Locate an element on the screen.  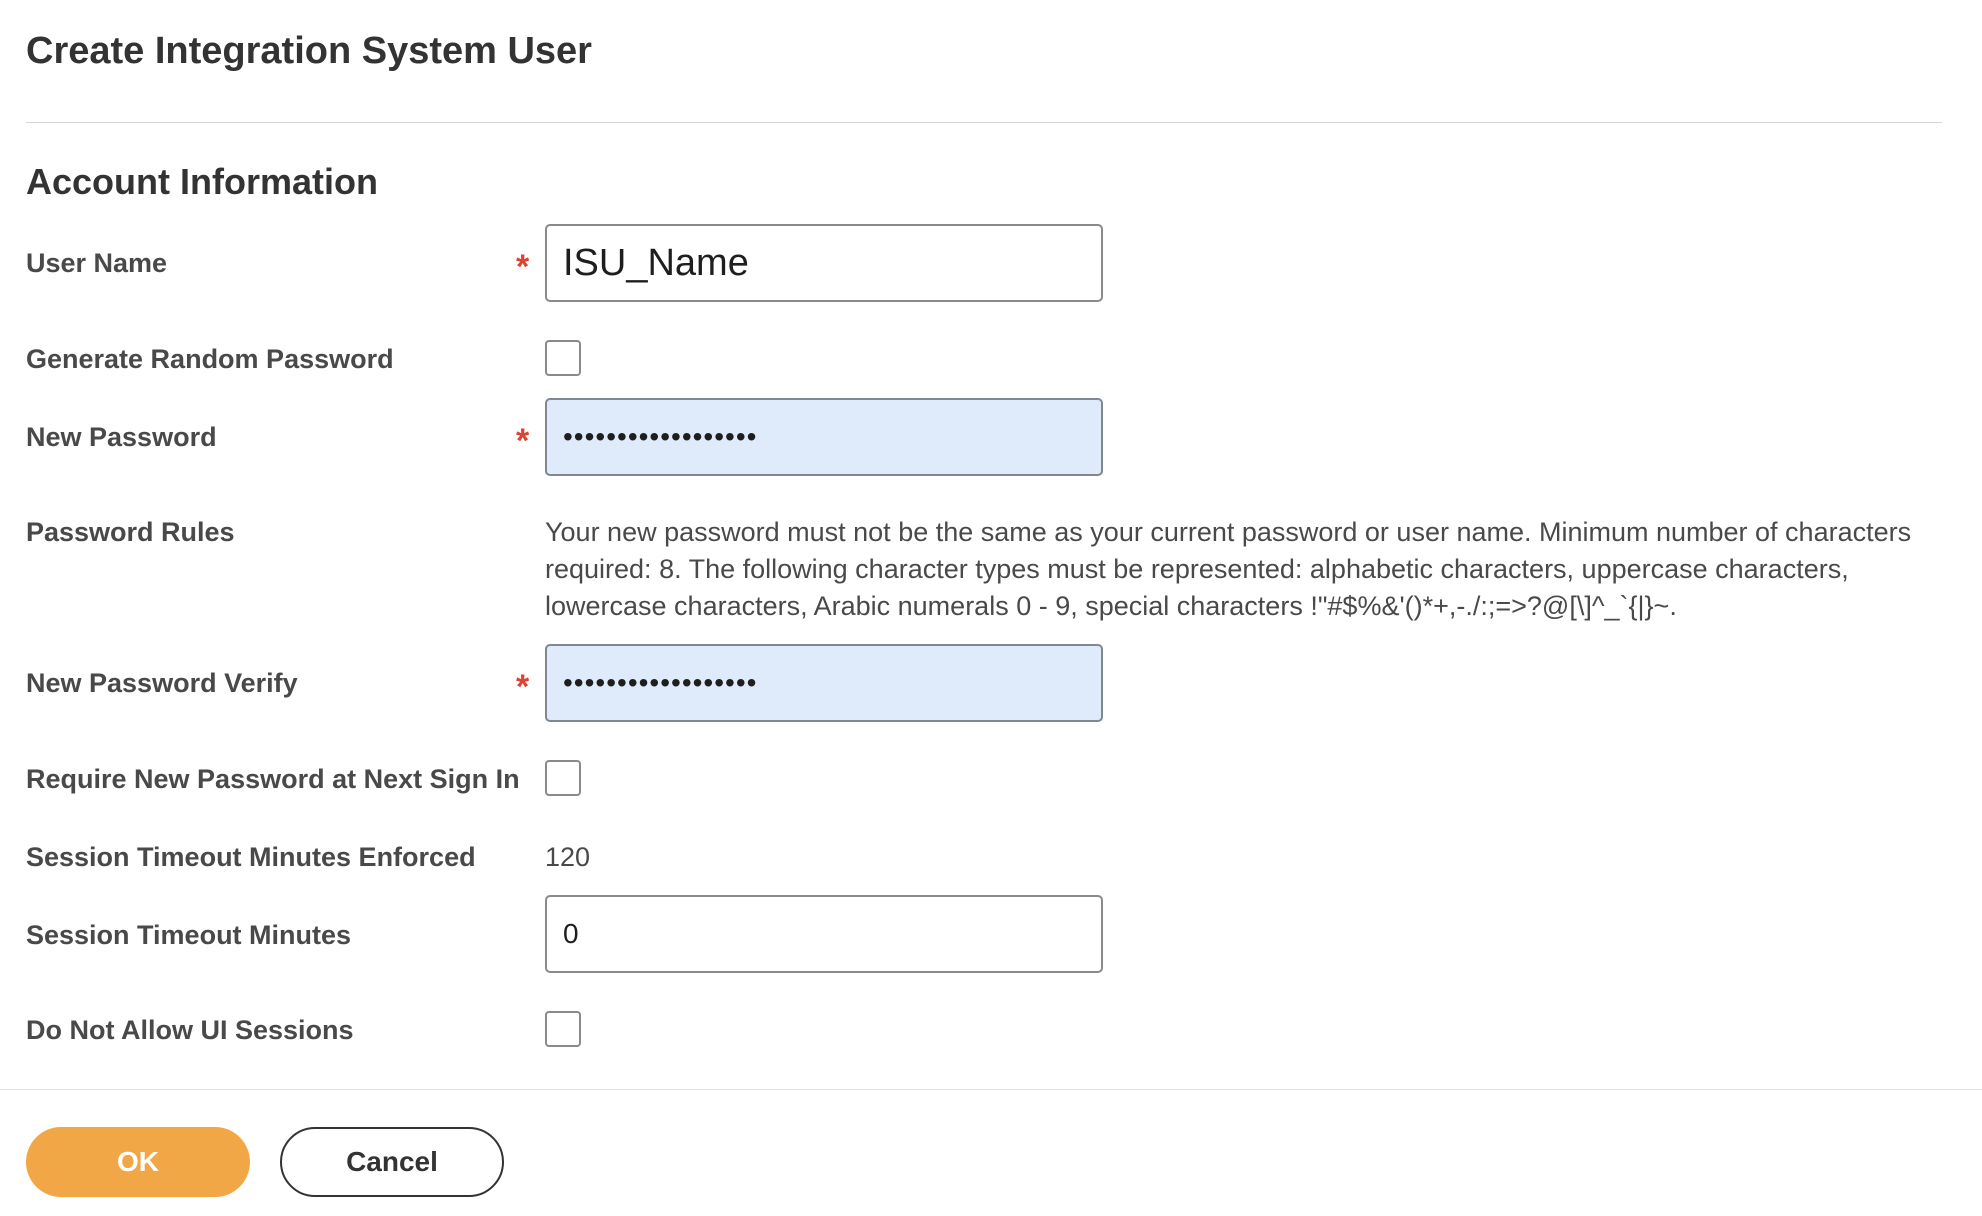
user-name-label: User Name is located at coordinates (97, 263).